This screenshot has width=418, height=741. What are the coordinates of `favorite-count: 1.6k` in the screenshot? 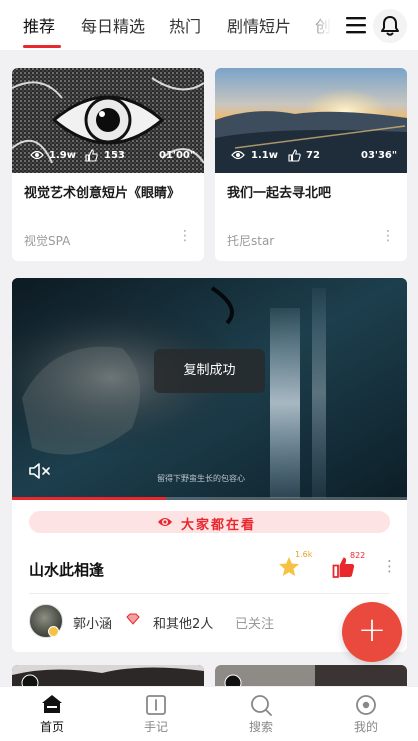 It's located at (304, 554).